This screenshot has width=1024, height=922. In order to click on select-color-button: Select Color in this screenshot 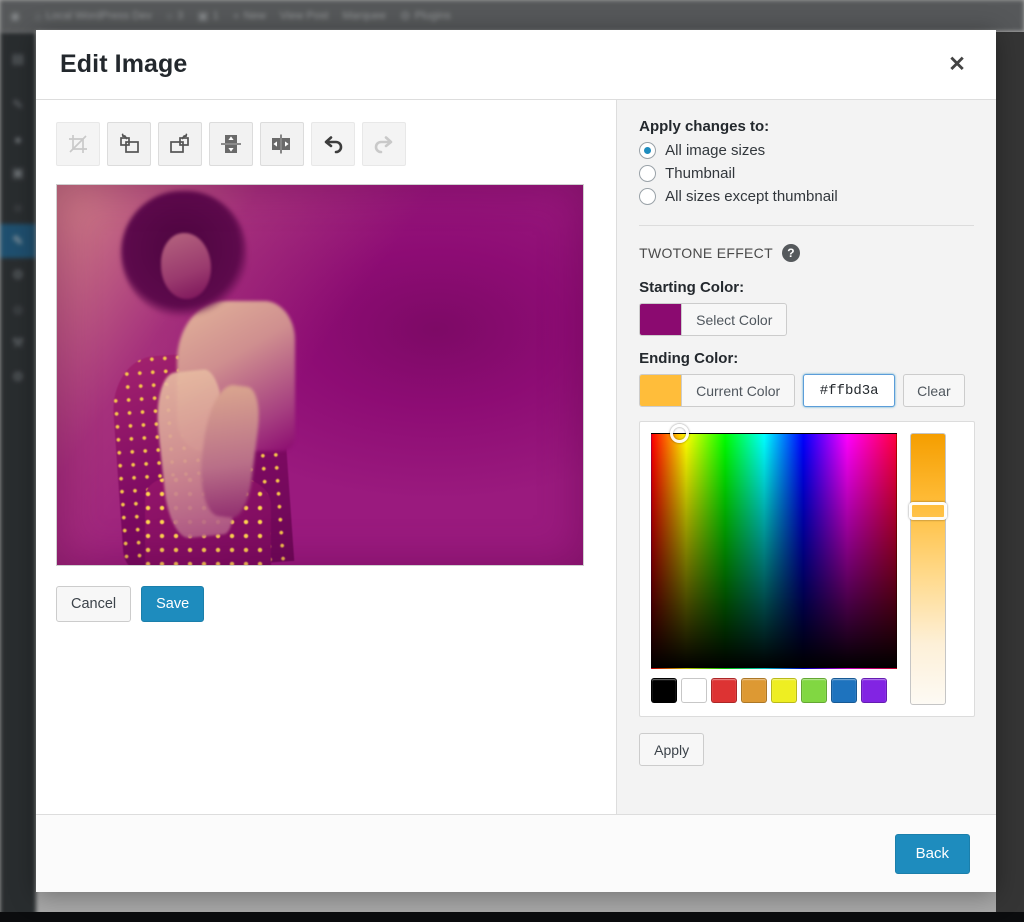, I will do `click(713, 319)`.